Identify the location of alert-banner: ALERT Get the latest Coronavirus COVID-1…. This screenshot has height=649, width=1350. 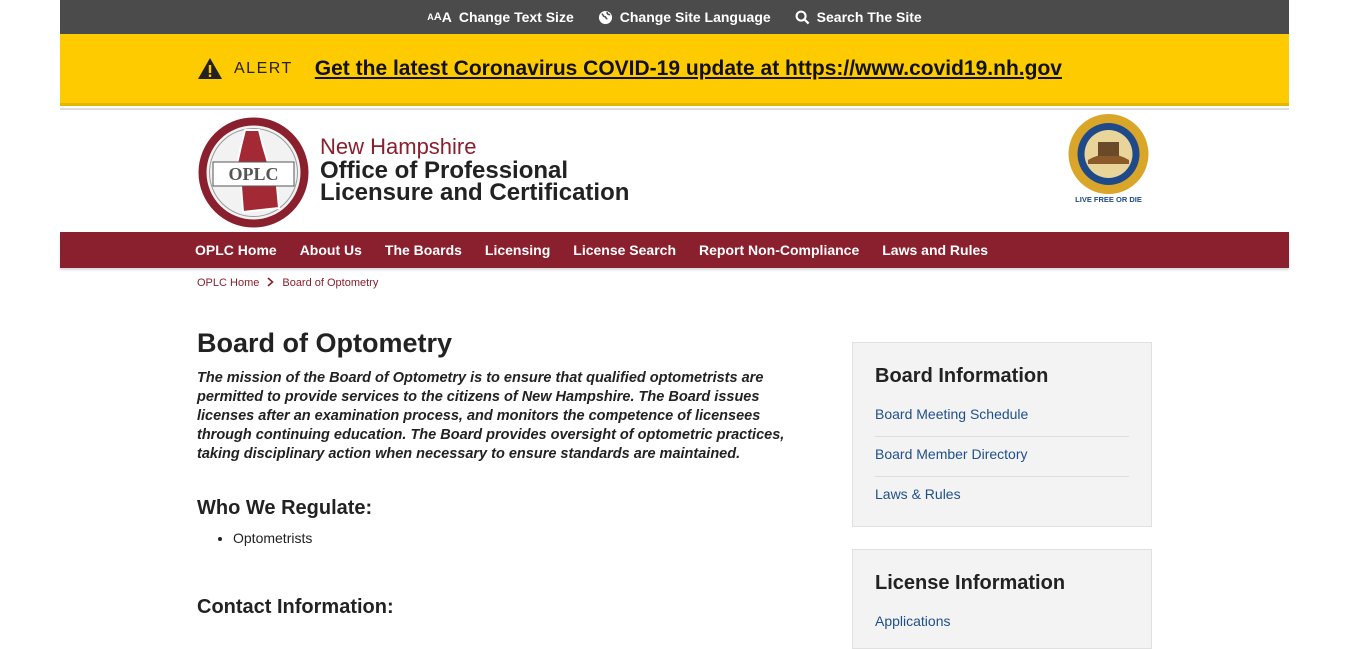
(674, 70).